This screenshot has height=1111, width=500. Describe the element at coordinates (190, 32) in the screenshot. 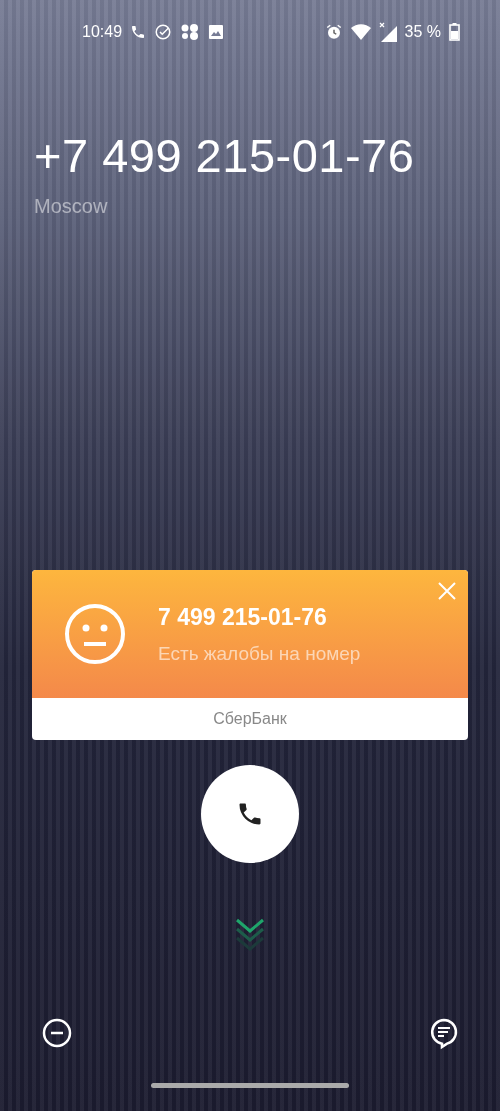

I see `dots-icon` at that location.